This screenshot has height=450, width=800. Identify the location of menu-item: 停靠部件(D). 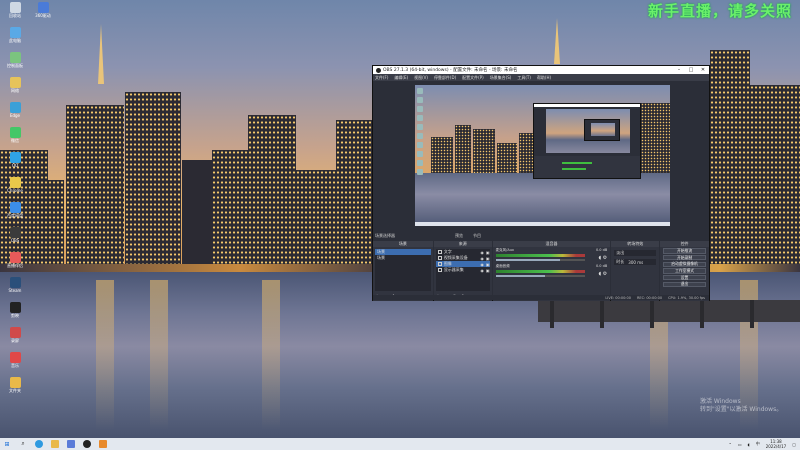
(445, 78).